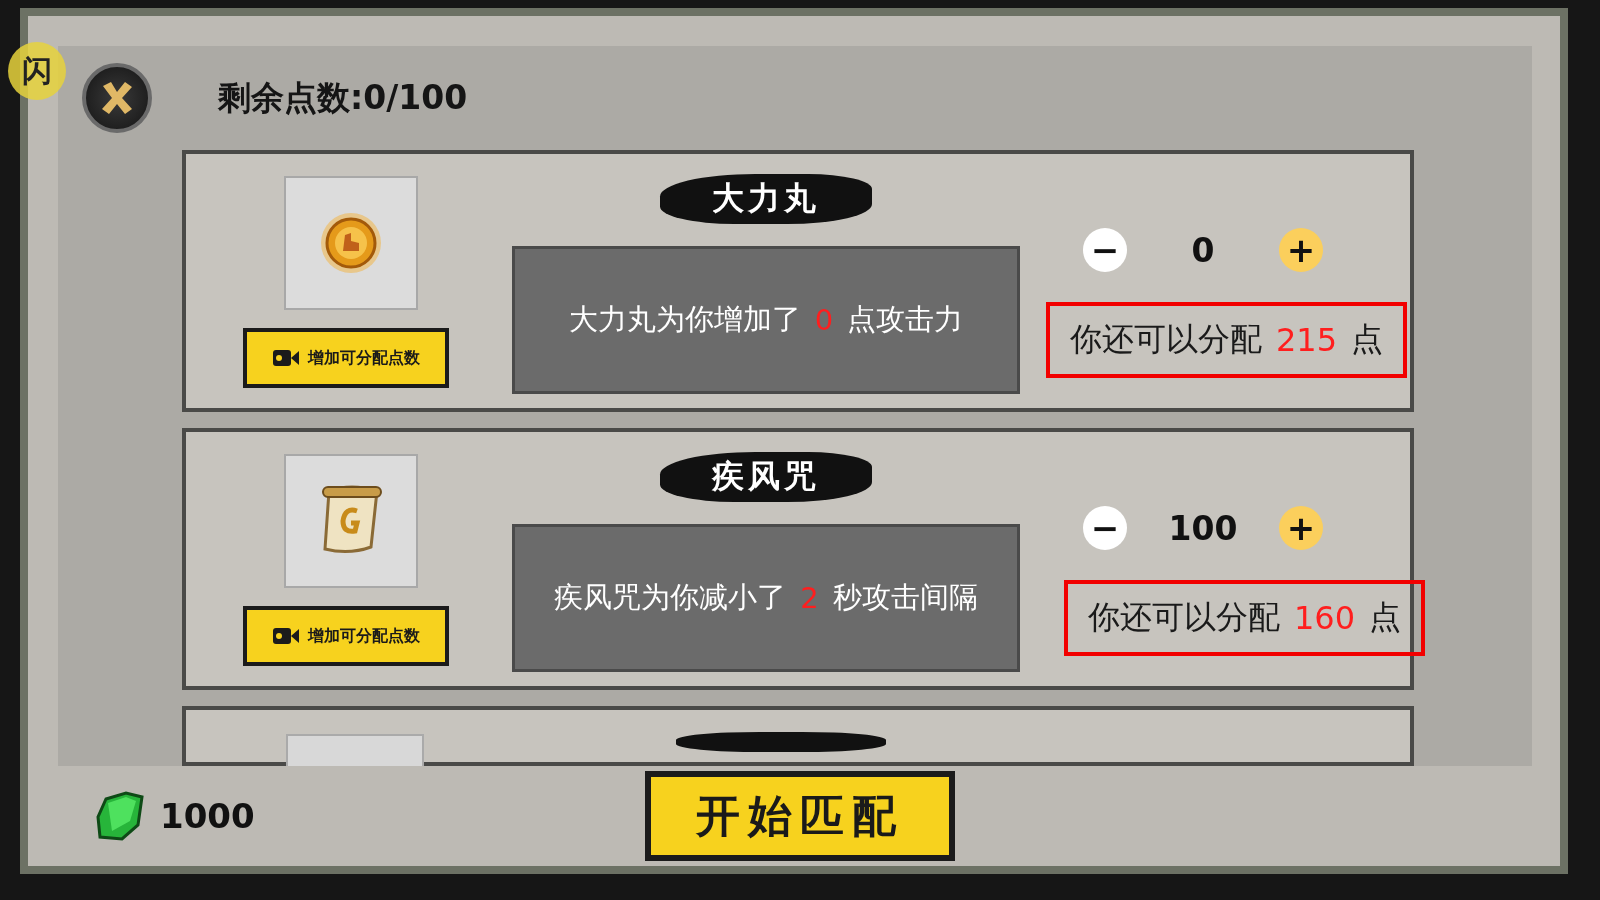  What do you see at coordinates (351, 243) in the screenshot?
I see `coin-icon` at bounding box center [351, 243].